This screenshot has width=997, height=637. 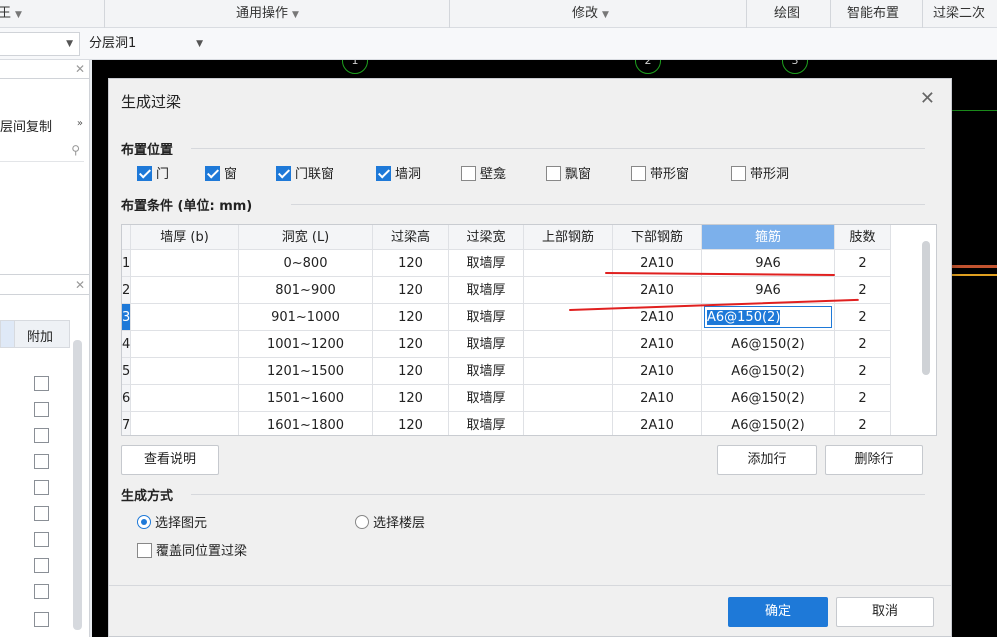 What do you see at coordinates (590, 14) in the screenshot?
I see `menu-modify: 修改 ▼` at bounding box center [590, 14].